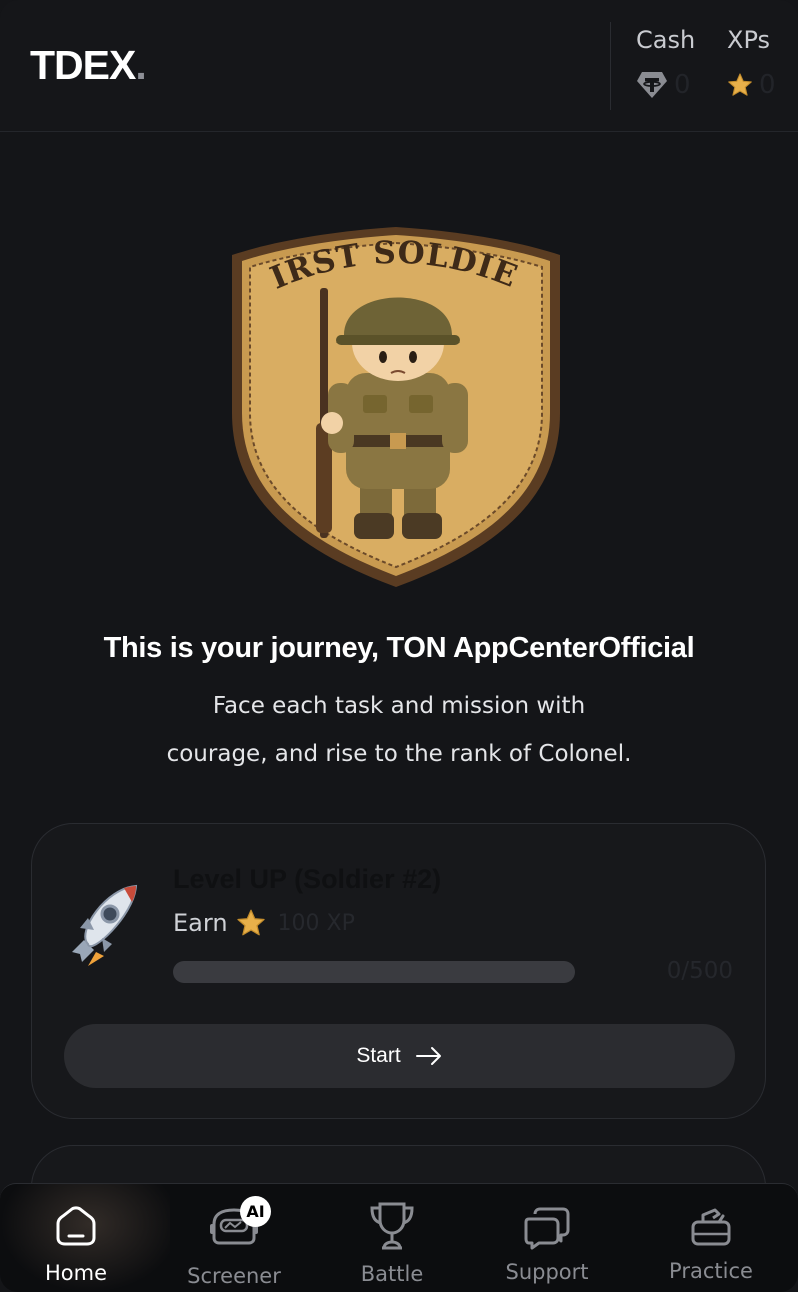  I want to click on header-divider, so click(610, 66).